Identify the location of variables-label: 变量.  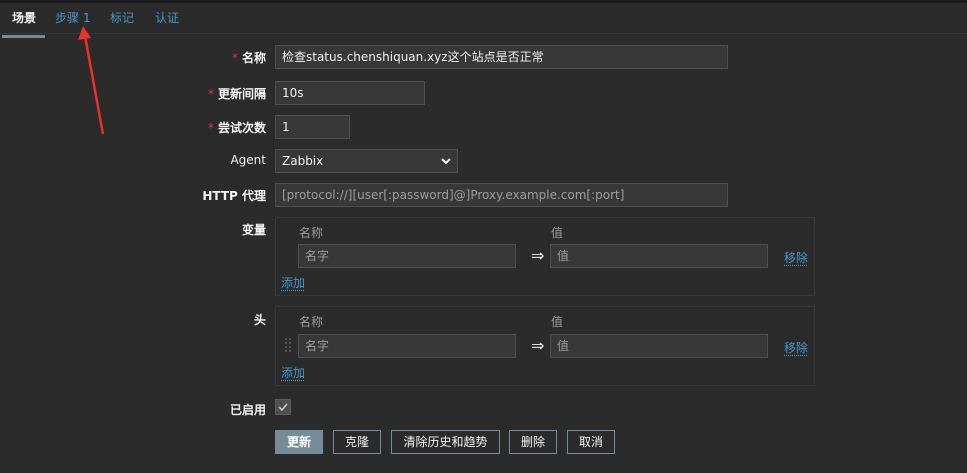
(253, 230).